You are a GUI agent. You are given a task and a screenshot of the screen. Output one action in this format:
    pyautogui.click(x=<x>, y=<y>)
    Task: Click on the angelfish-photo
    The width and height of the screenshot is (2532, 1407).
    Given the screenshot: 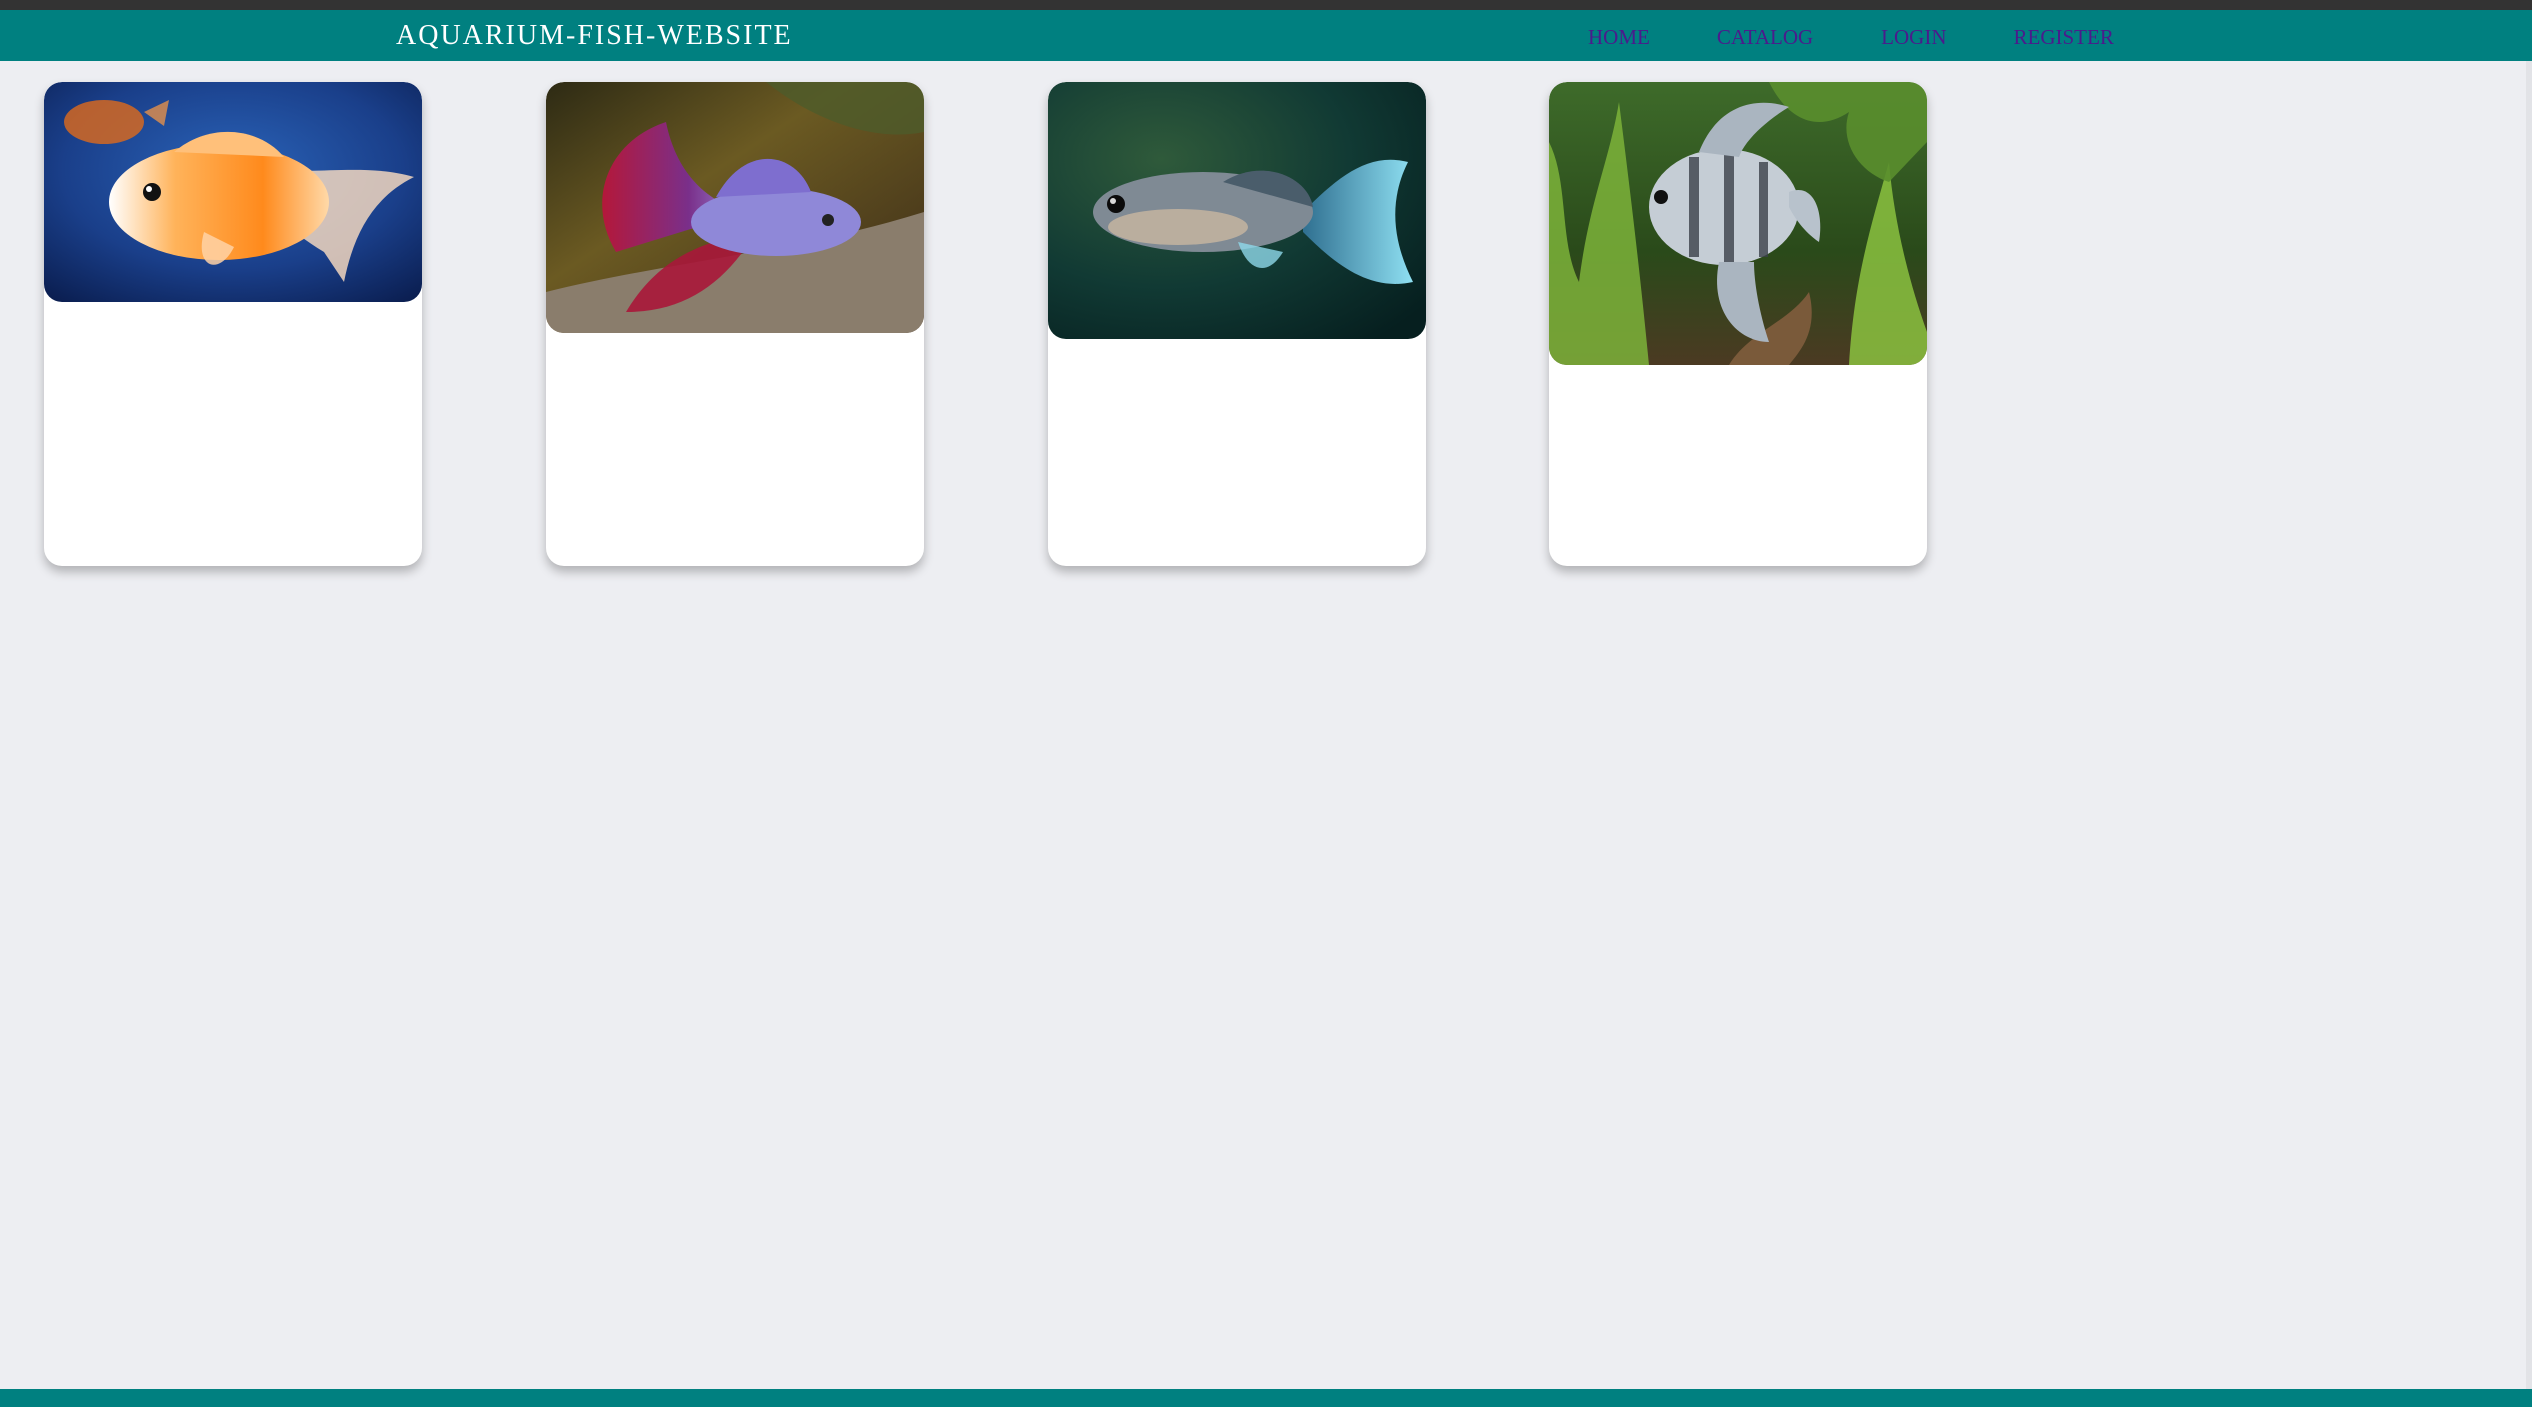 What is the action you would take?
    pyautogui.click(x=1738, y=223)
    